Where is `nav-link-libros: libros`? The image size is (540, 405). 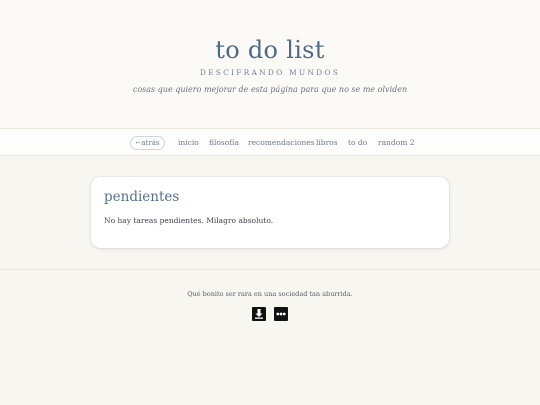 nav-link-libros: libros is located at coordinates (327, 142).